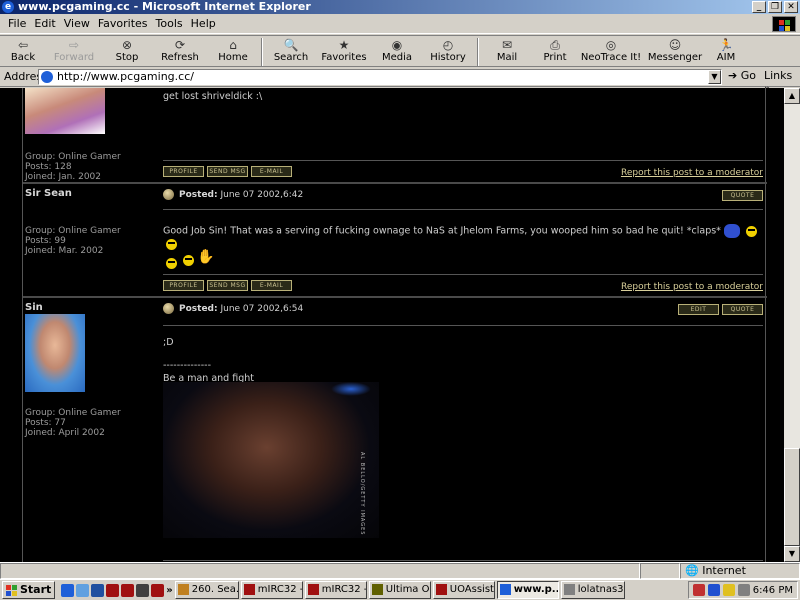 Image resolution: width=800 pixels, height=600 pixels. I want to click on user-post-count: Posts: 99, so click(45, 241).